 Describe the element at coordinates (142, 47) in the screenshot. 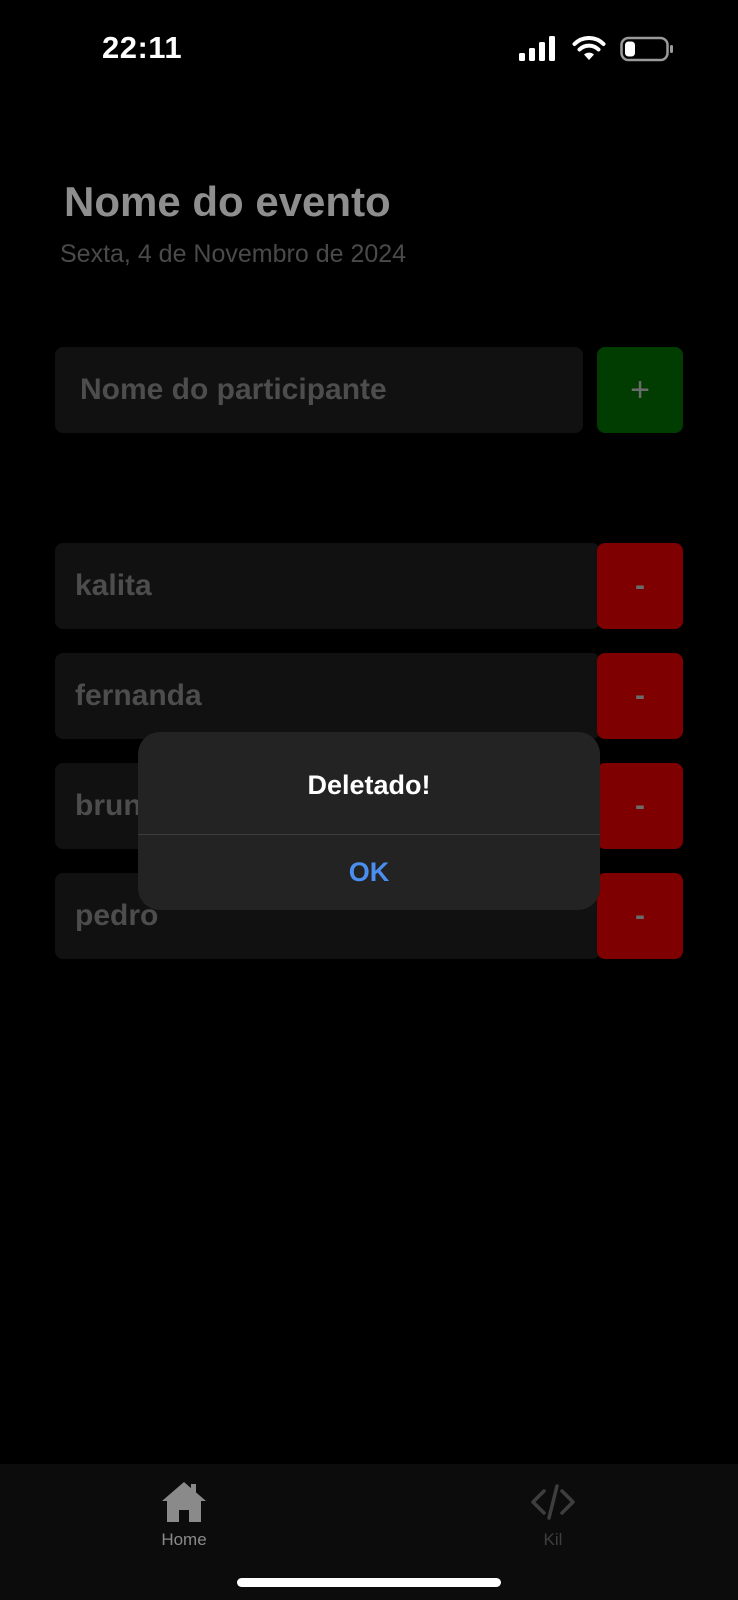

I see `status-time: 22:11` at that location.